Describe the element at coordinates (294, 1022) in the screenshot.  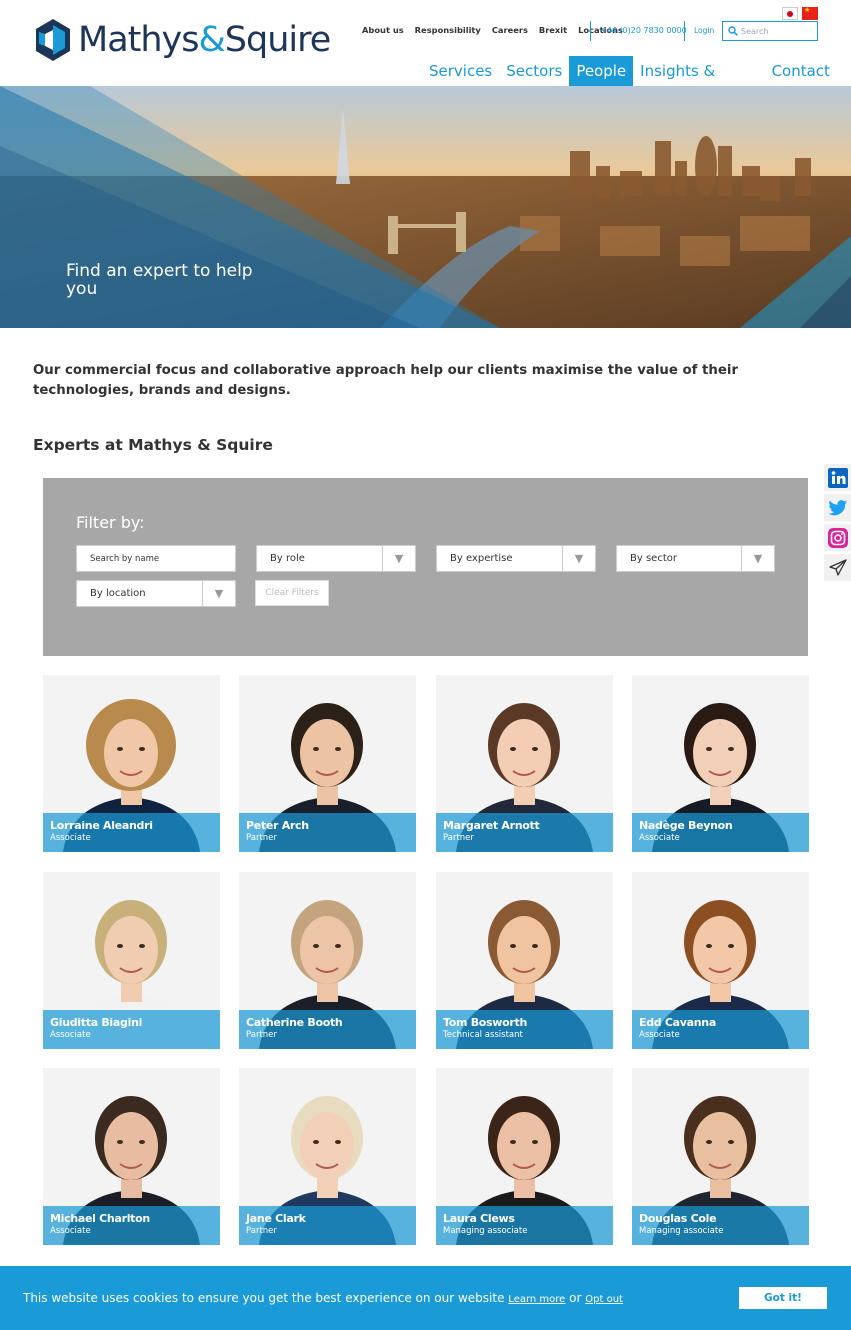
I see `person-name: Catherine Booth` at that location.